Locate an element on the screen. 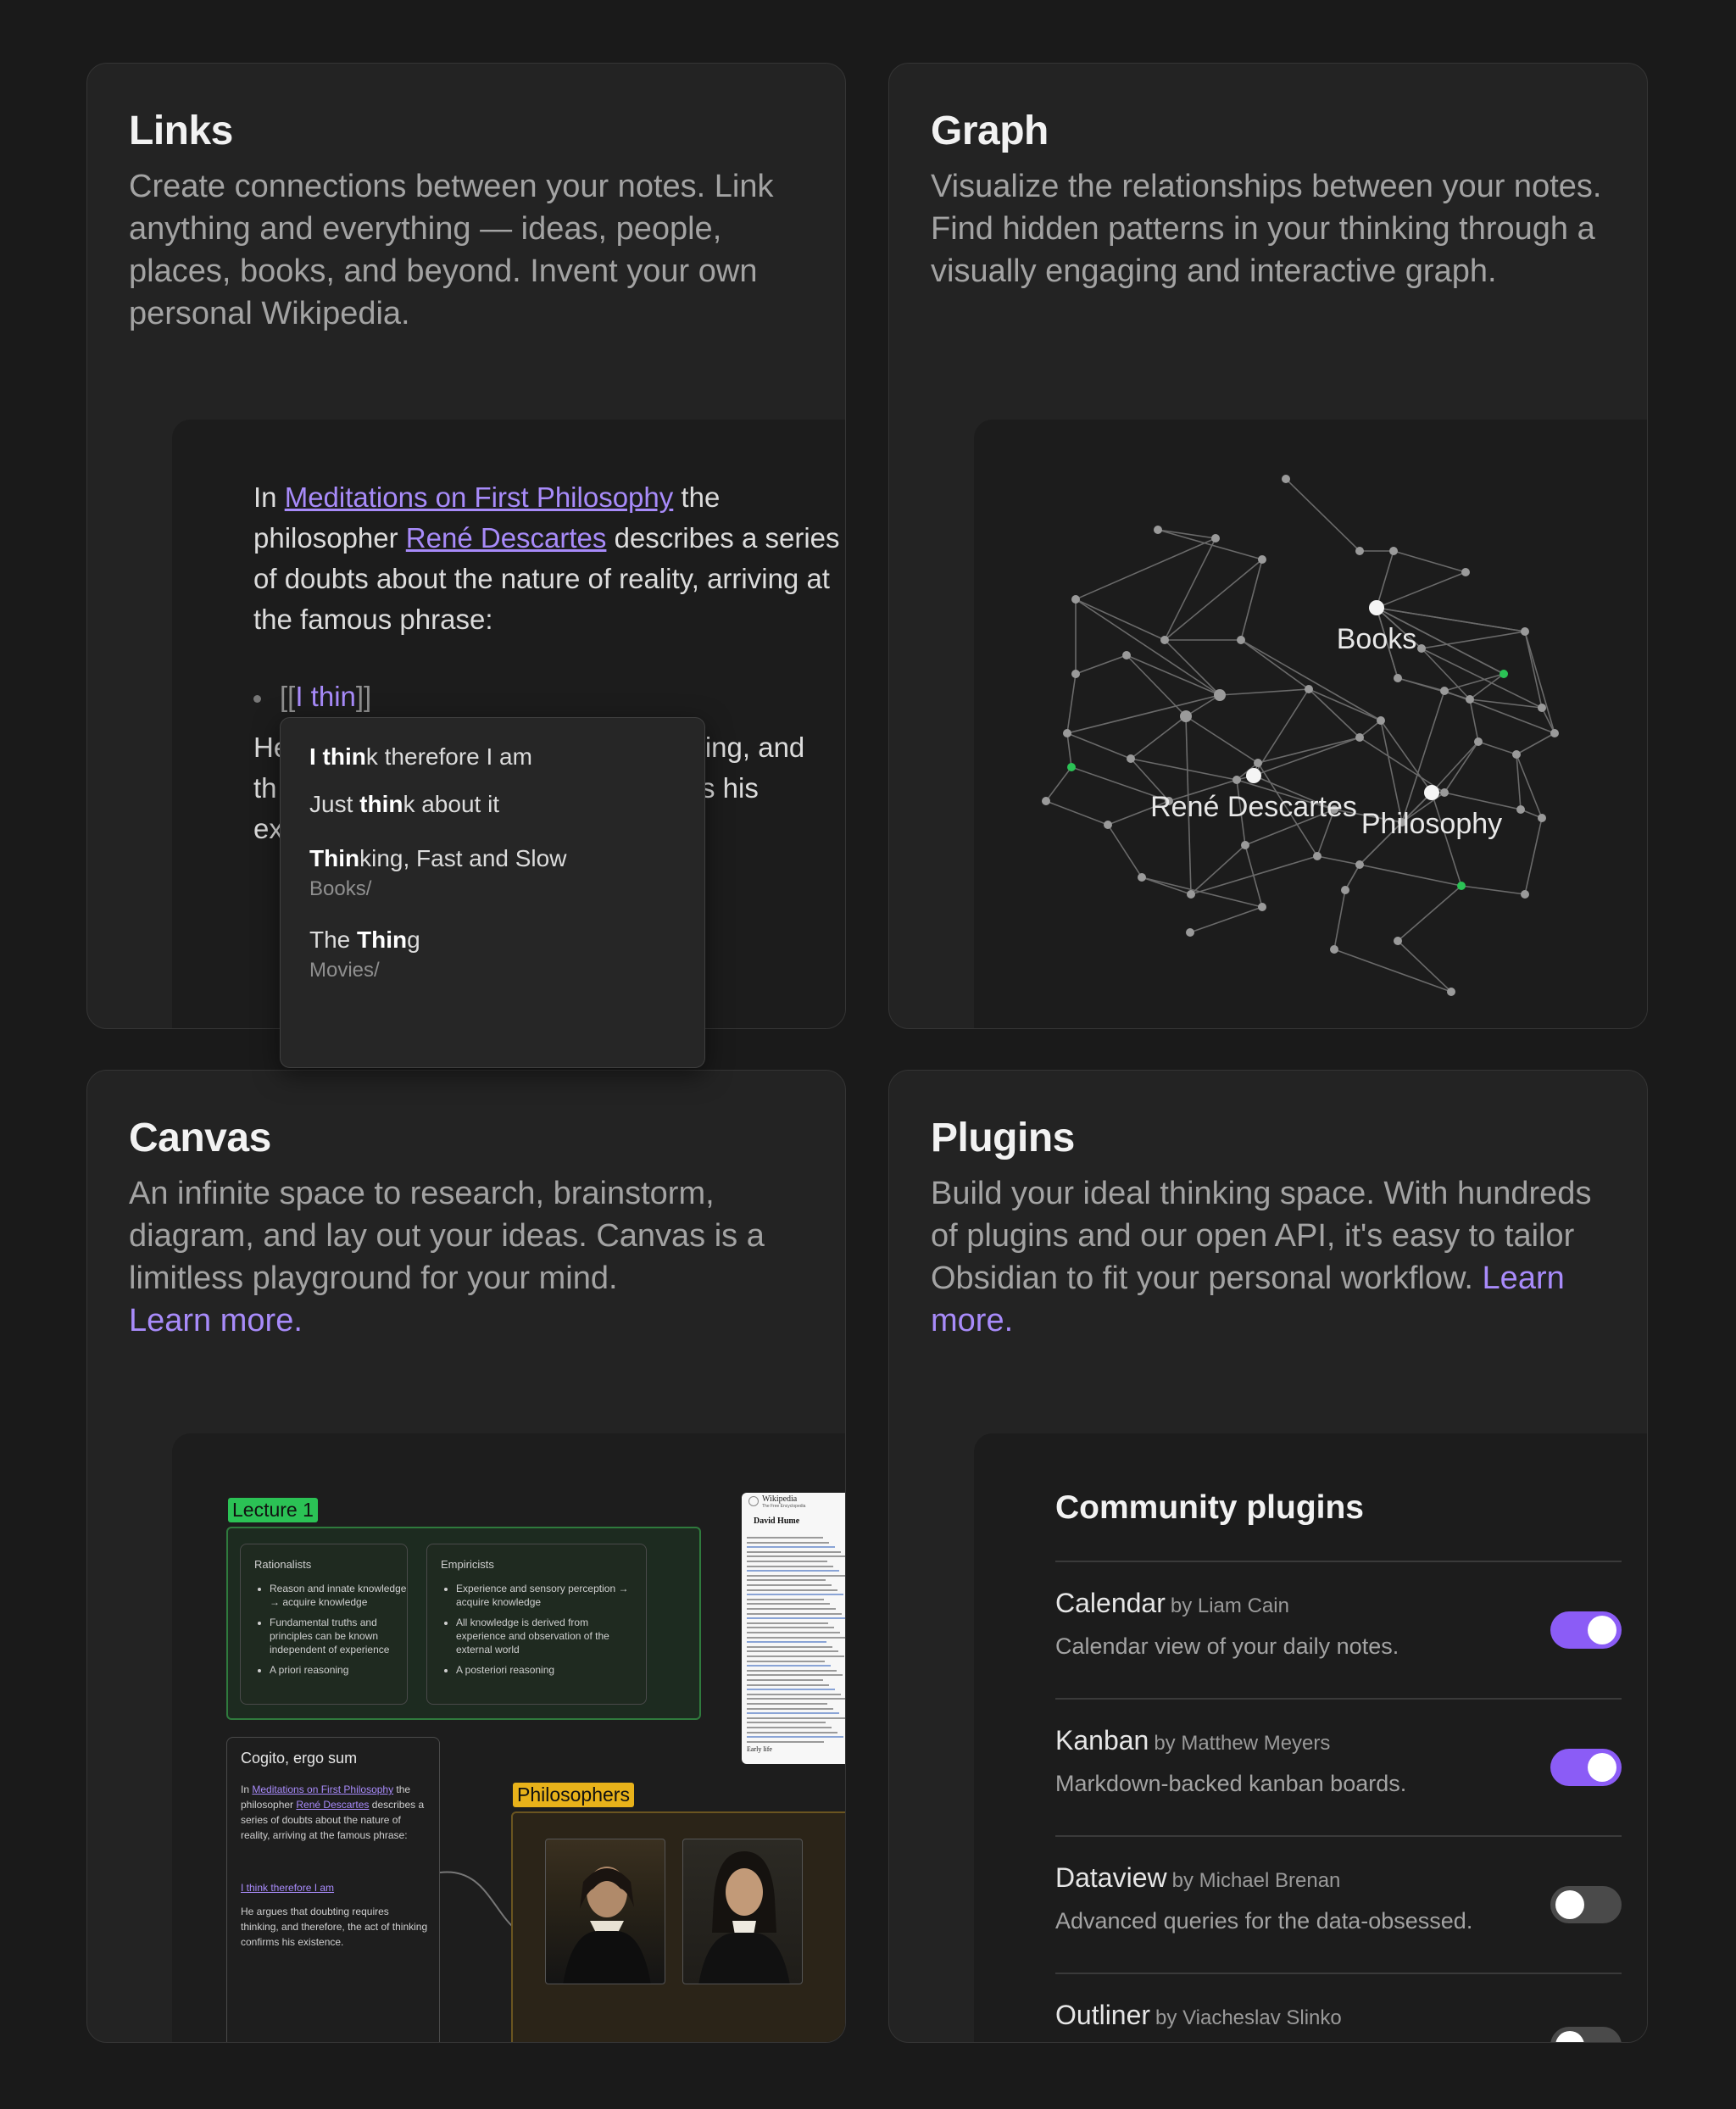 The image size is (1736, 2109). canvas-learn-more-link: Learn more. is located at coordinates (216, 1320).